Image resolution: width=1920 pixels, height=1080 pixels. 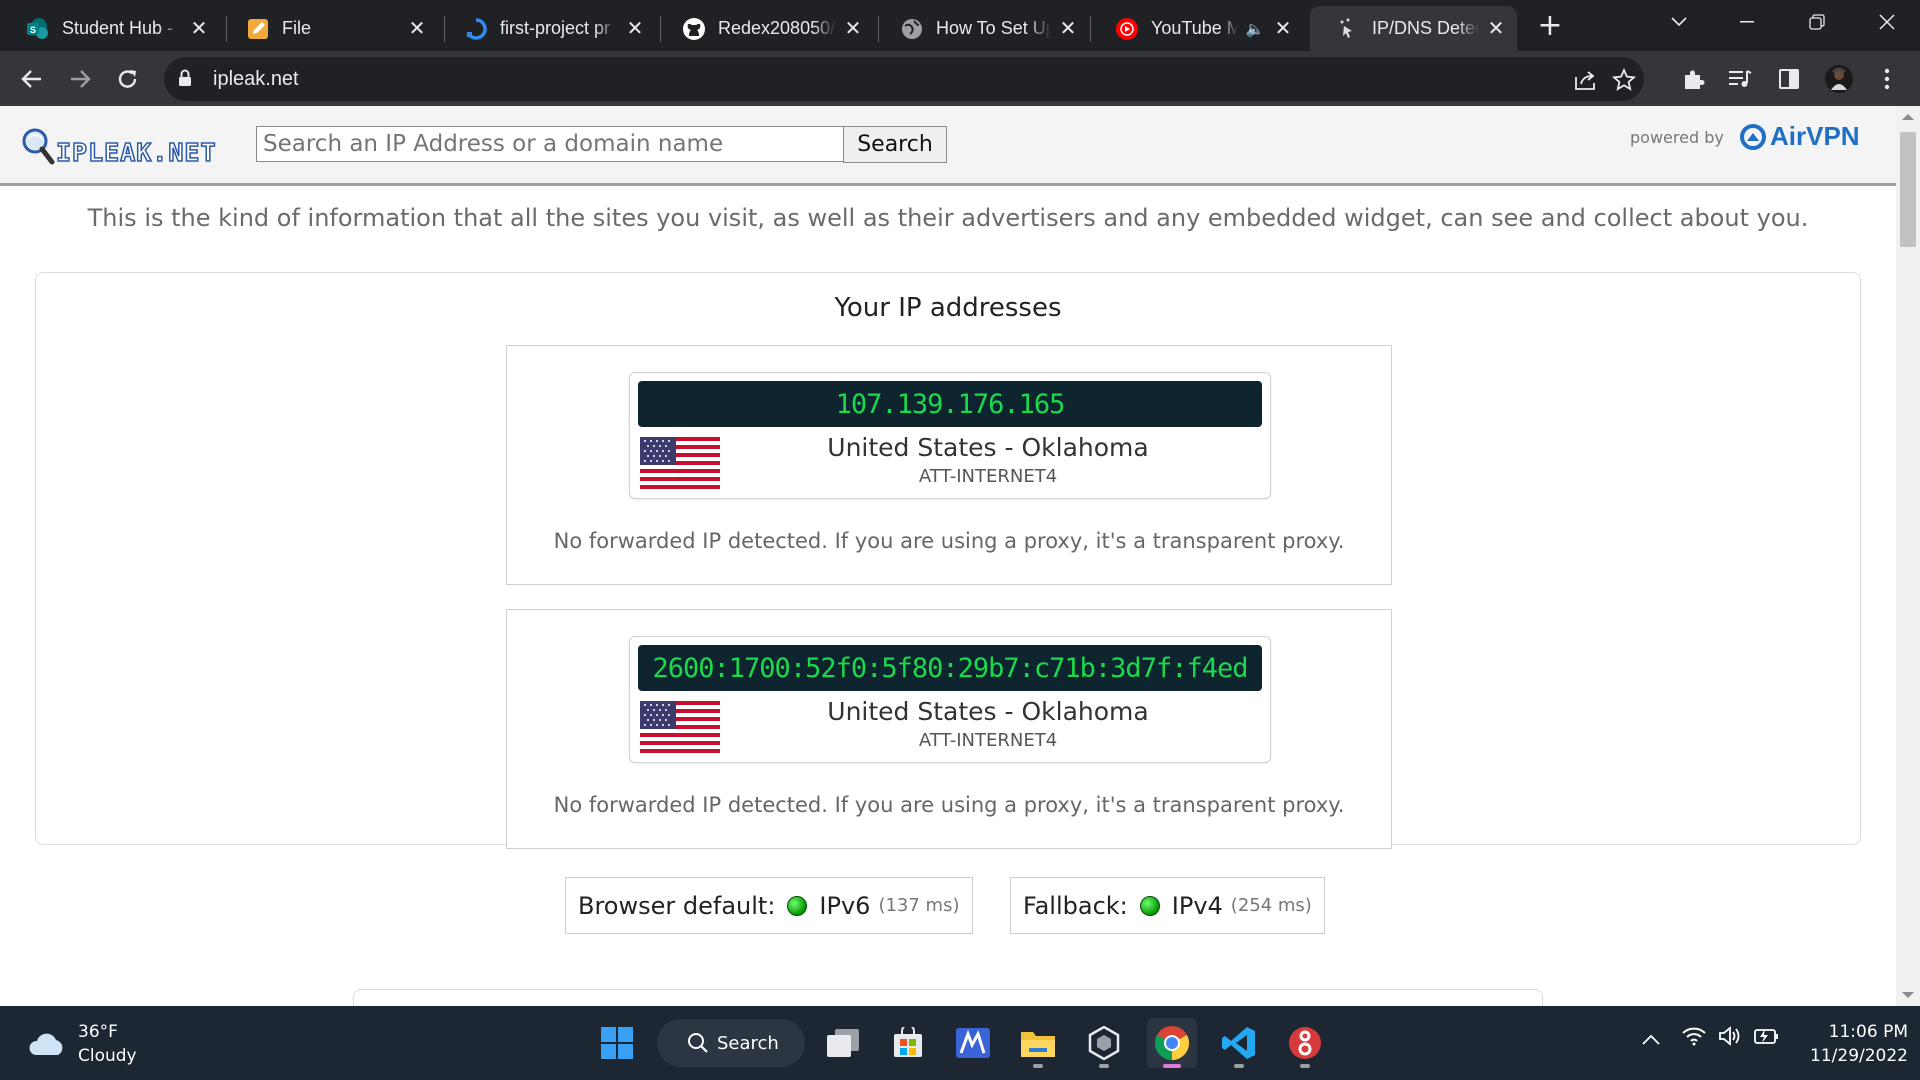 I want to click on site-header: IPLEAK.NET Search powered by AirVPN, so click(x=948, y=146).